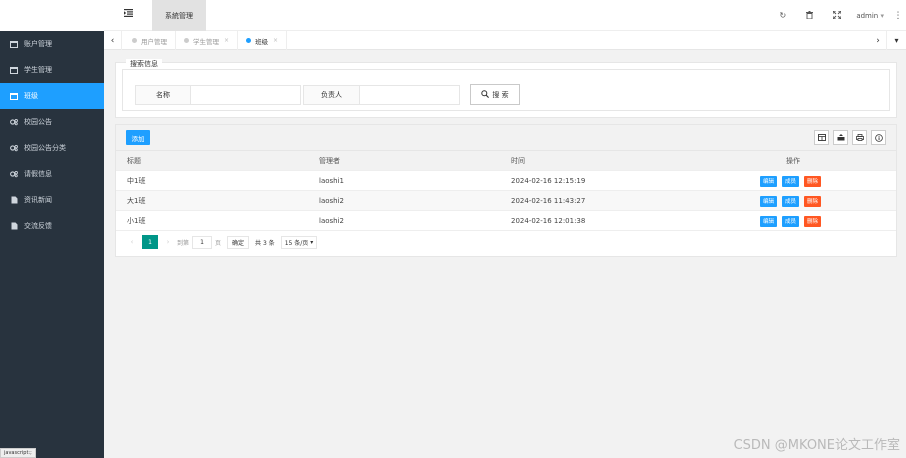 This screenshot has height=458, width=906. What do you see at coordinates (809, 15) in the screenshot?
I see `trash-icon` at bounding box center [809, 15].